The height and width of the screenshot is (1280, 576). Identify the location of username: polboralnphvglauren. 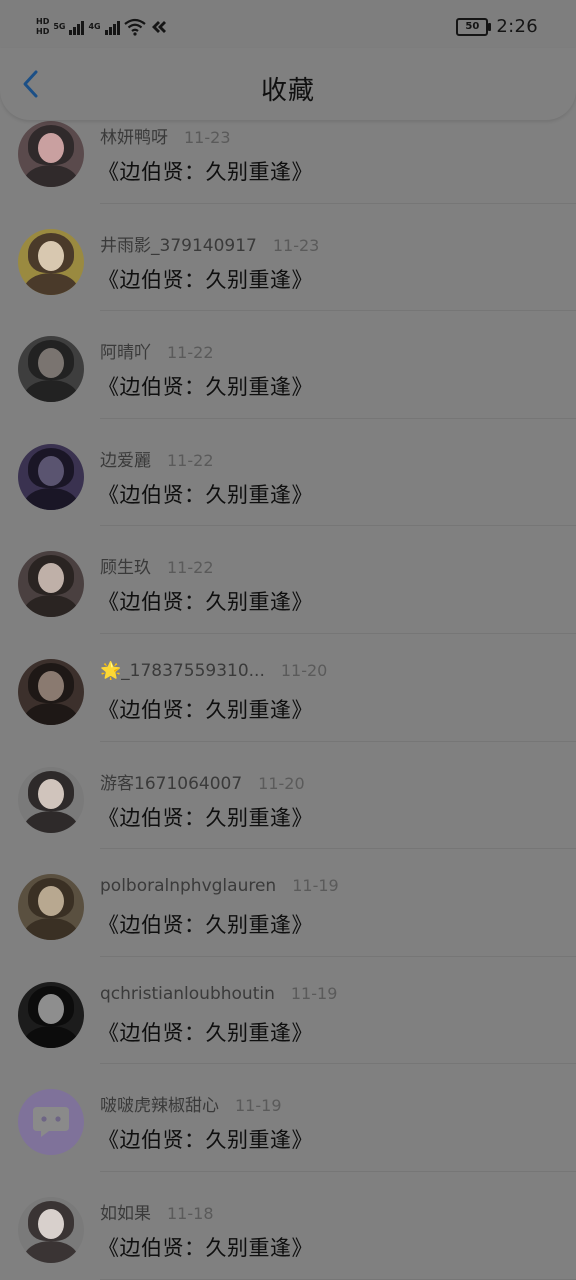
(188, 886).